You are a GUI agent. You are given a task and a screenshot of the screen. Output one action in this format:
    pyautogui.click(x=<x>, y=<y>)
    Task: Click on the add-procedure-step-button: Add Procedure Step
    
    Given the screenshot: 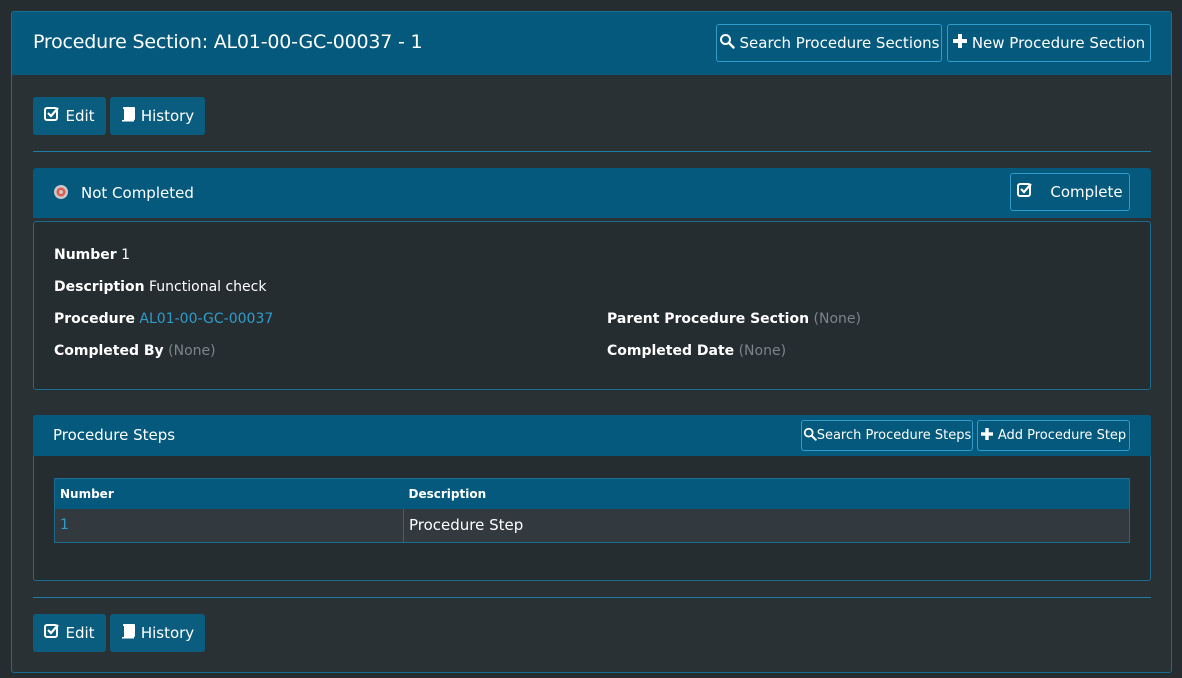 What is the action you would take?
    pyautogui.click(x=1053, y=435)
    